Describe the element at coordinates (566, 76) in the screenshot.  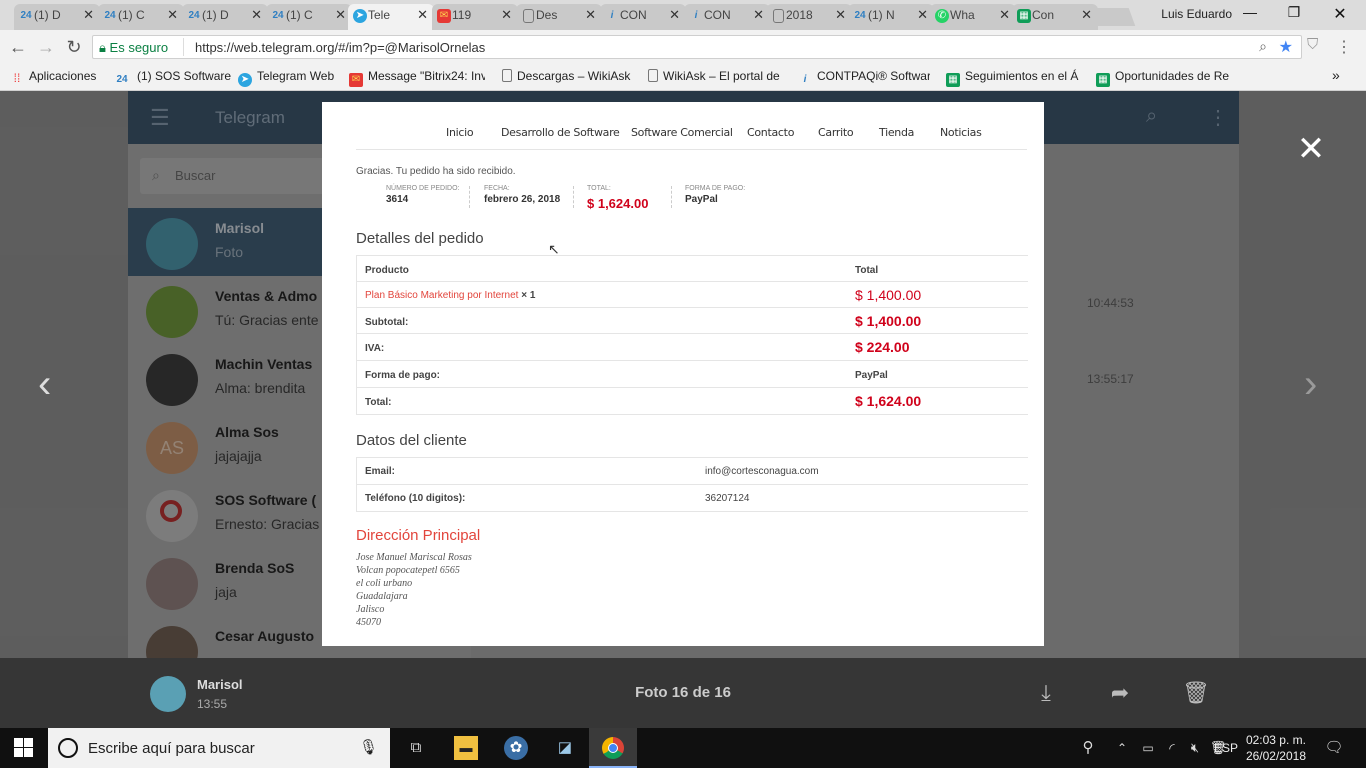
I see `bookmark-item: Descargas – WikiAsk` at that location.